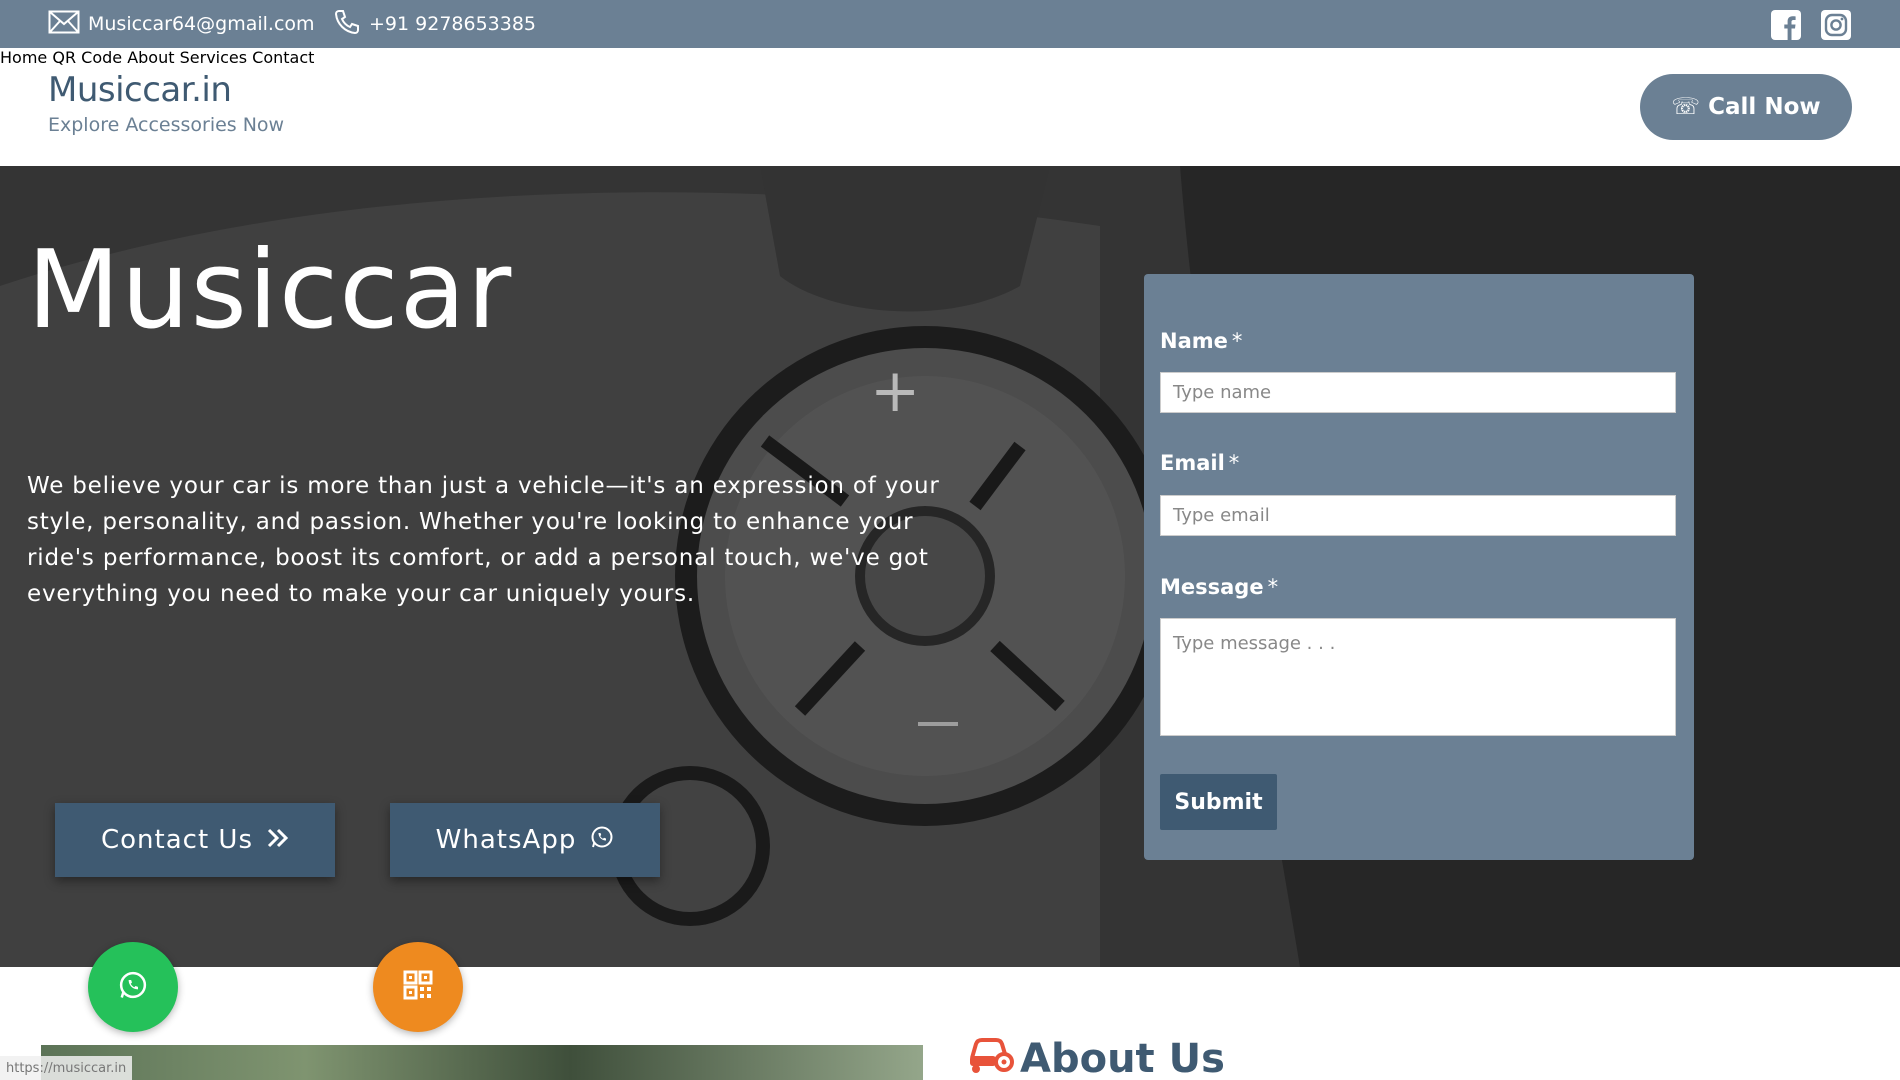 The height and width of the screenshot is (1080, 1900). What do you see at coordinates (201, 24) in the screenshot?
I see `email-text: Musiccar64@gmail.com` at bounding box center [201, 24].